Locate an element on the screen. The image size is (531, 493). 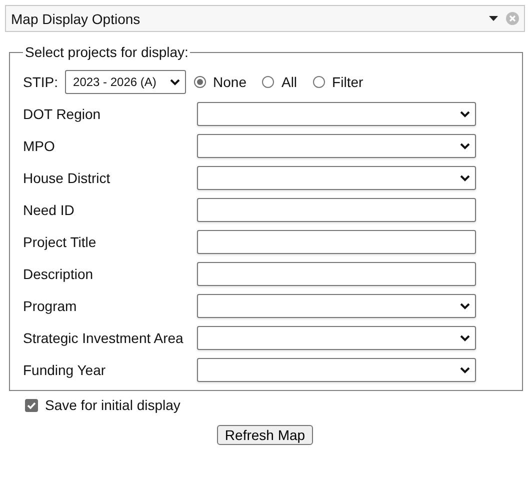
radio-option: None is located at coordinates (220, 82).